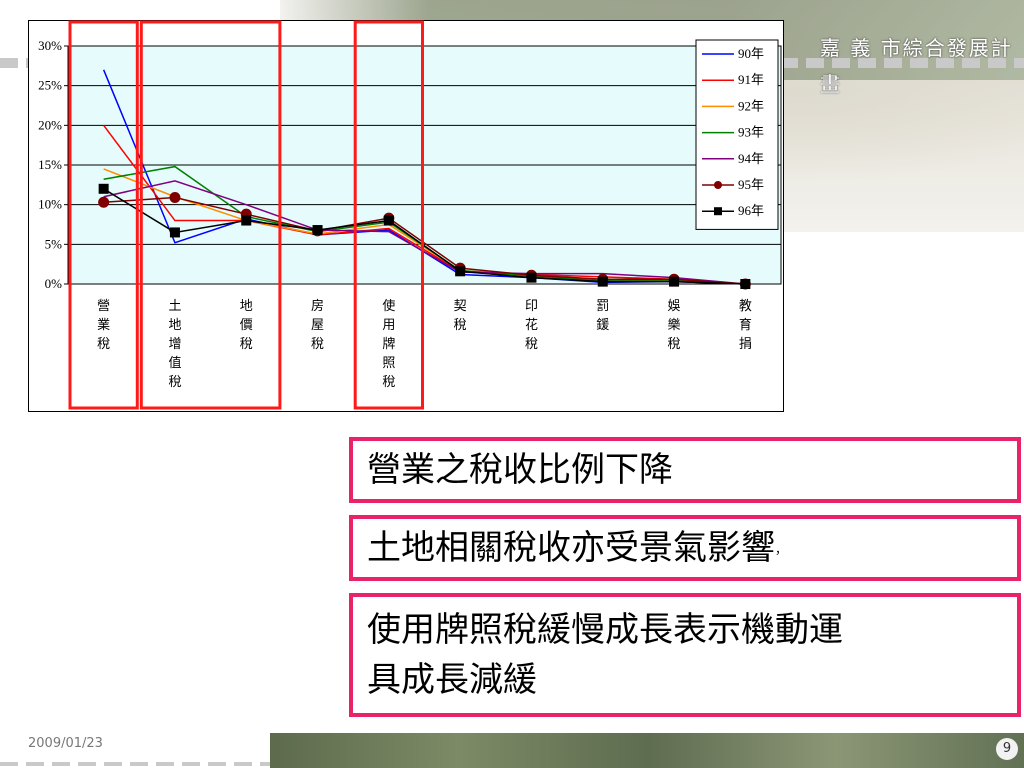  I want to click on legend-label: 91年, so click(751, 79).